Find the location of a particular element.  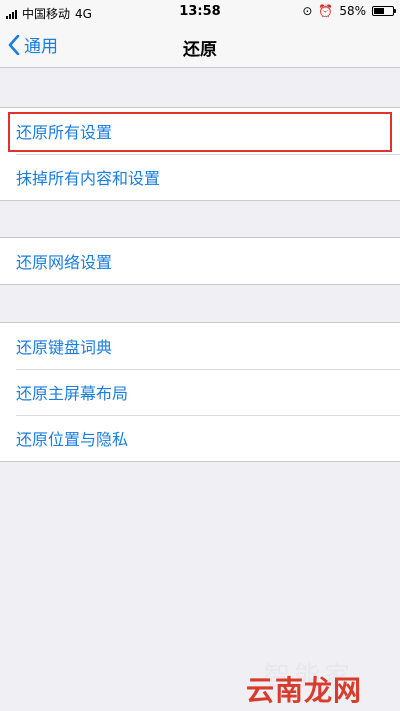

rotation-lock-icon: ⊙ is located at coordinates (307, 11).